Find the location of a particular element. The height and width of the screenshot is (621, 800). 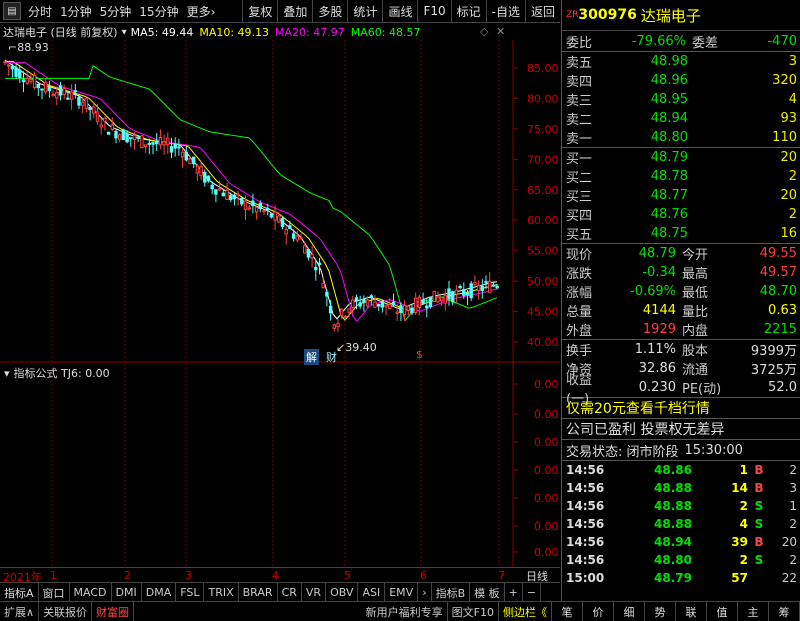

indicator-tab-15: 模 板 is located at coordinates (487, 592).